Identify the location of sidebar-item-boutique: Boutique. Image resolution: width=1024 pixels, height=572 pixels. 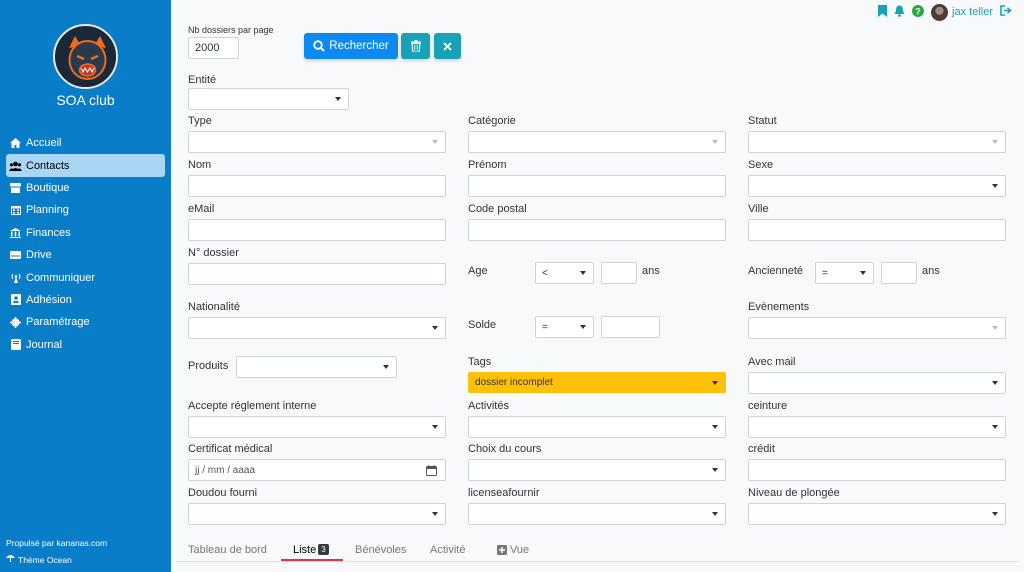
(85, 188).